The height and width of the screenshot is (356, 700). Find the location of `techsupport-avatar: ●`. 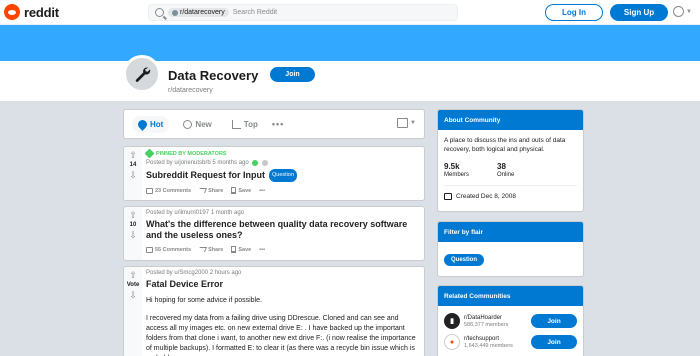

techsupport-avatar: ● is located at coordinates (452, 342).